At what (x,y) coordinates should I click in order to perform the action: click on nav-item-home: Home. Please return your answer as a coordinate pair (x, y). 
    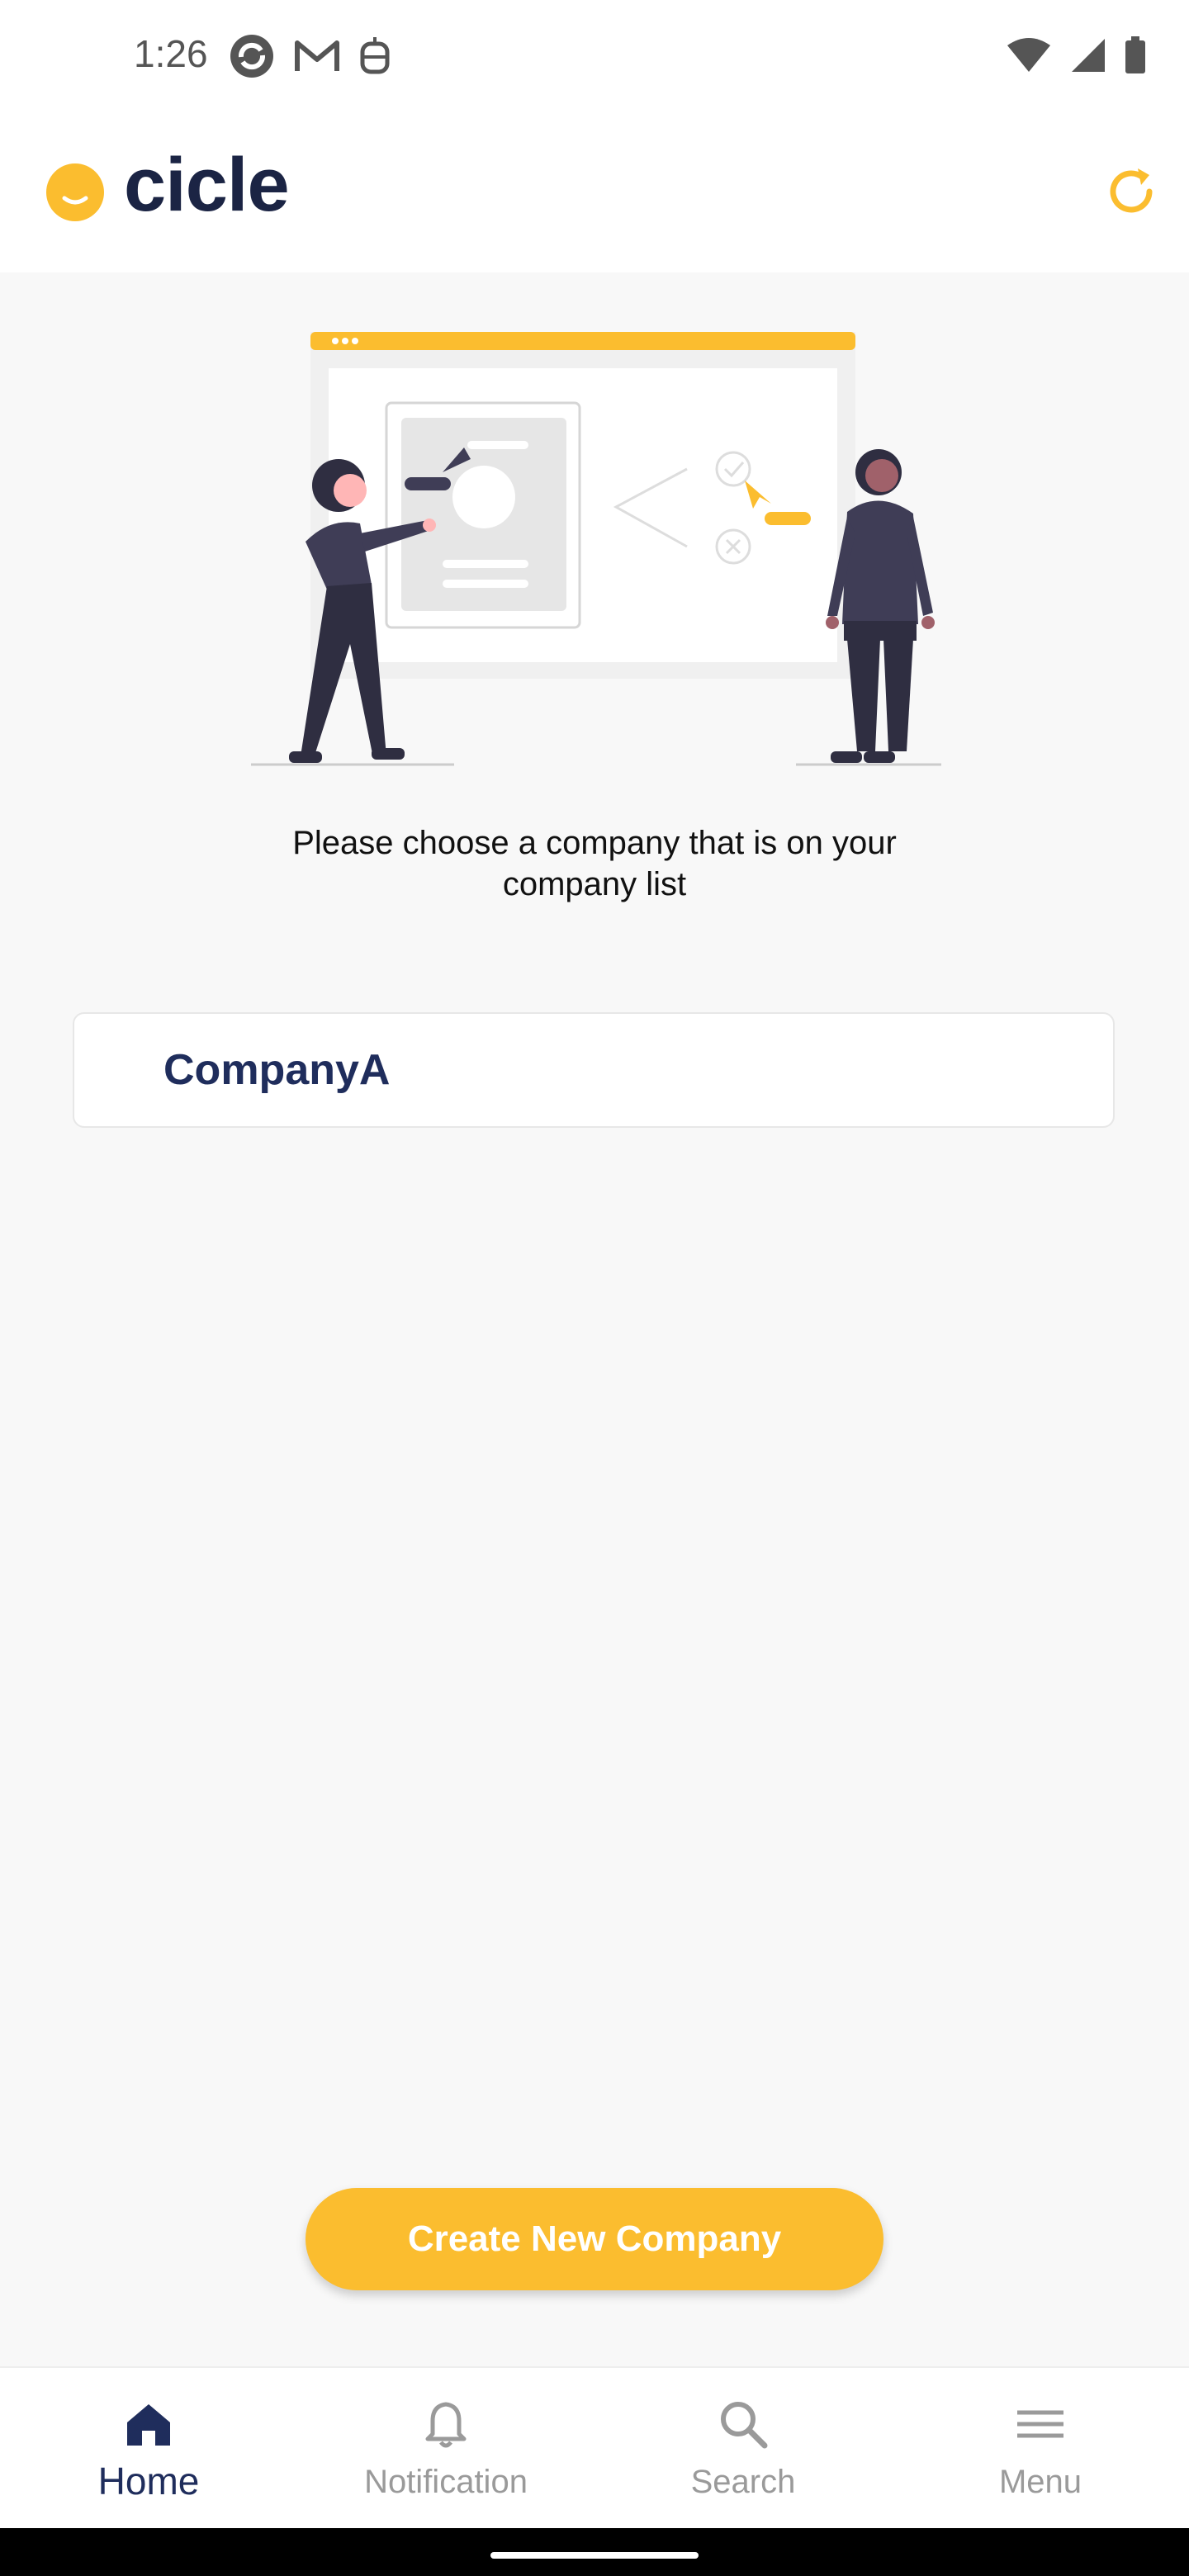
    Looking at the image, I should click on (148, 2449).